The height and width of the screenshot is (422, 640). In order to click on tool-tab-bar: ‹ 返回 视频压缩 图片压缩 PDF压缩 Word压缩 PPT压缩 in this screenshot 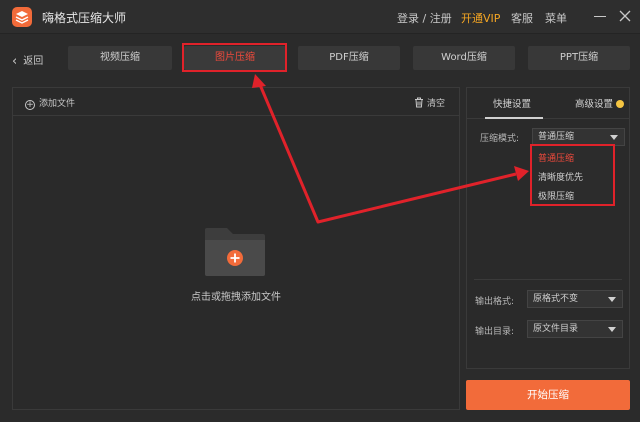, I will do `click(320, 58)`.